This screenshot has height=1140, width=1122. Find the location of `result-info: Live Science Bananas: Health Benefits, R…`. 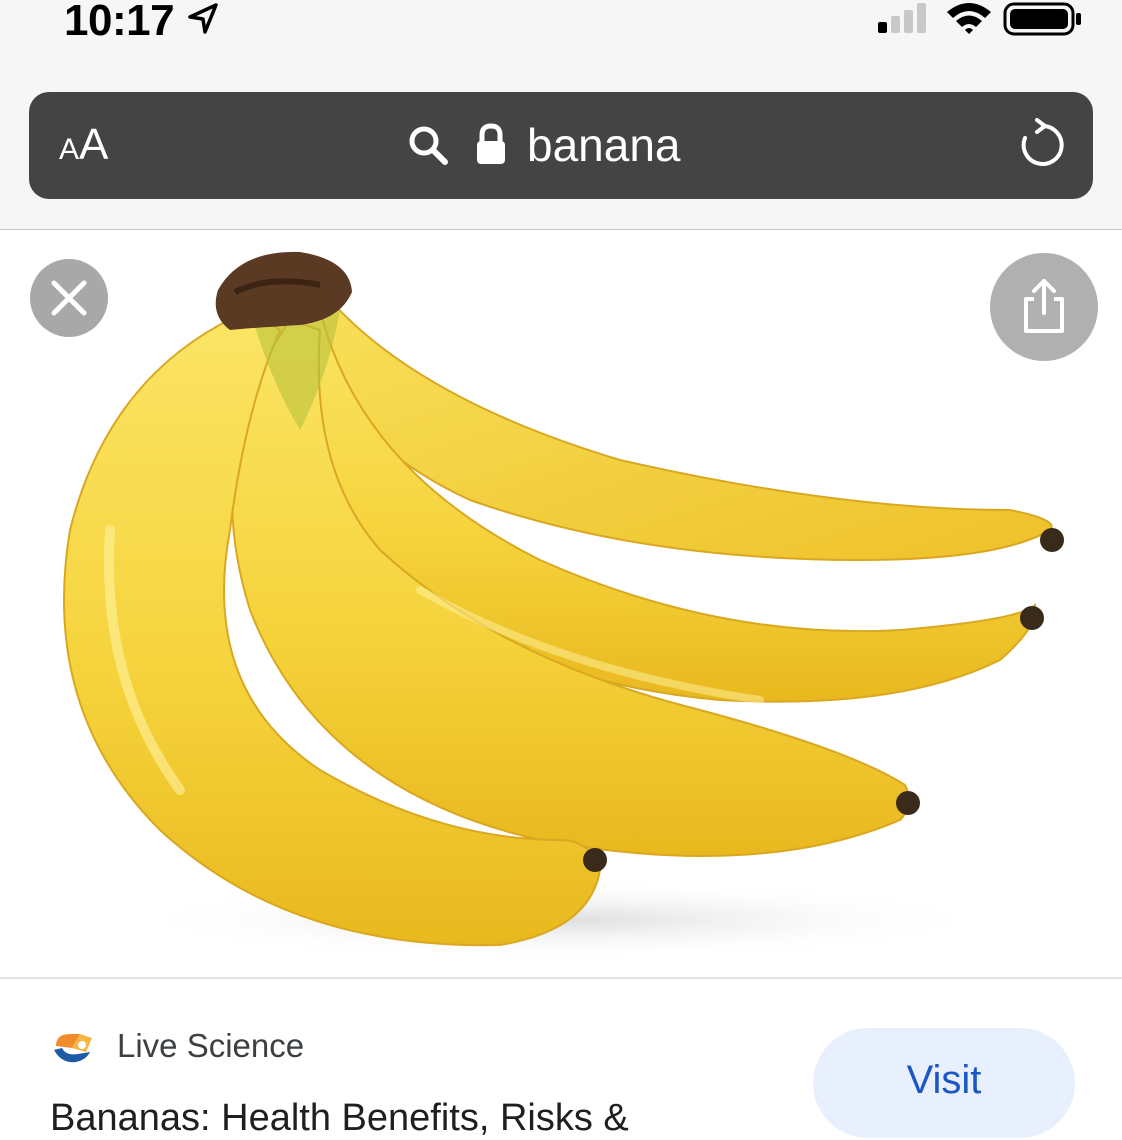

result-info: Live Science Bananas: Health Benefits, R… is located at coordinates (561, 1059).